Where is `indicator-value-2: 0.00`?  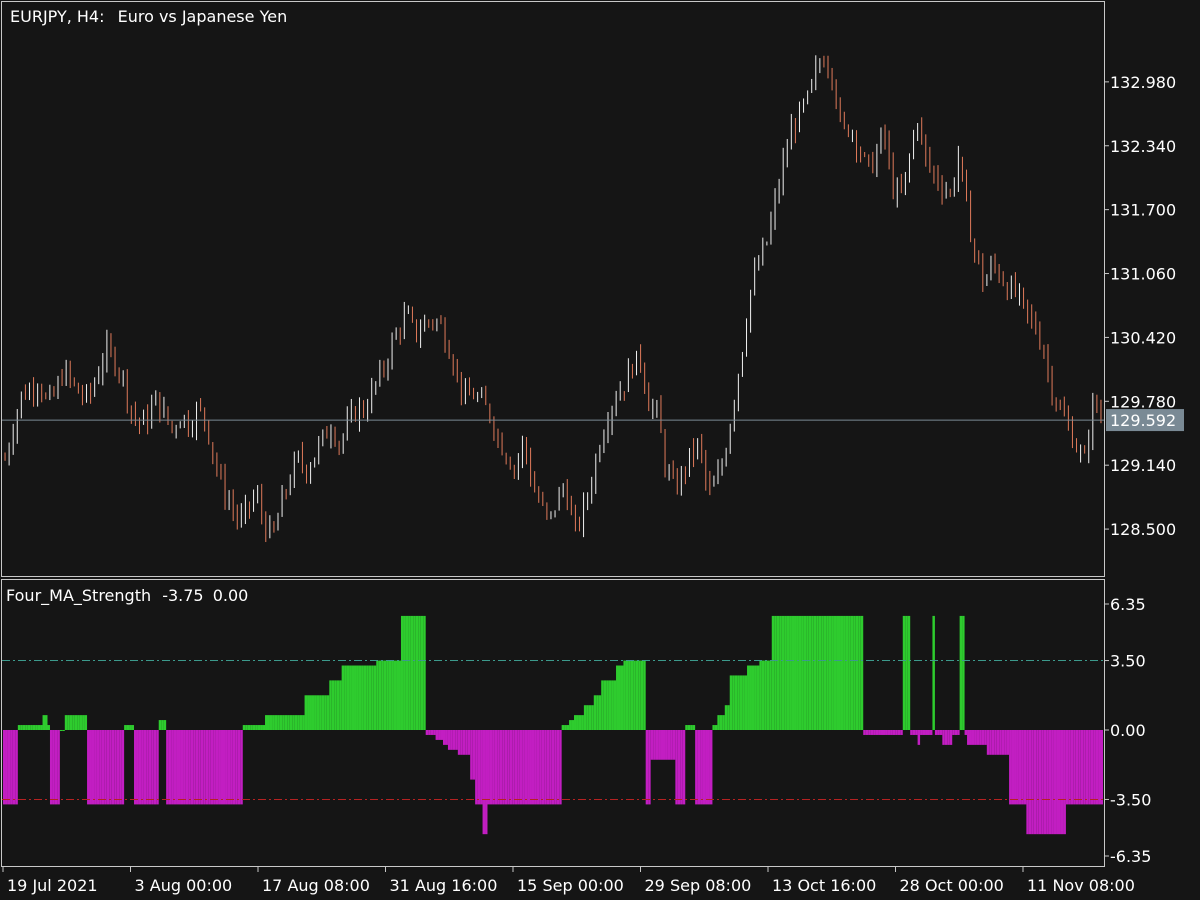 indicator-value-2: 0.00 is located at coordinates (231, 595).